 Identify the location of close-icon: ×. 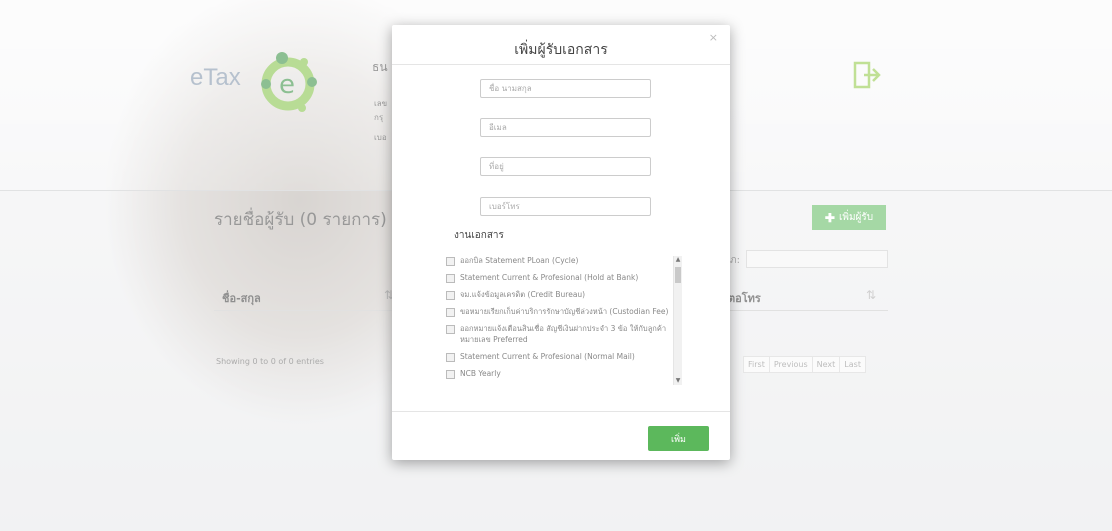
(713, 37).